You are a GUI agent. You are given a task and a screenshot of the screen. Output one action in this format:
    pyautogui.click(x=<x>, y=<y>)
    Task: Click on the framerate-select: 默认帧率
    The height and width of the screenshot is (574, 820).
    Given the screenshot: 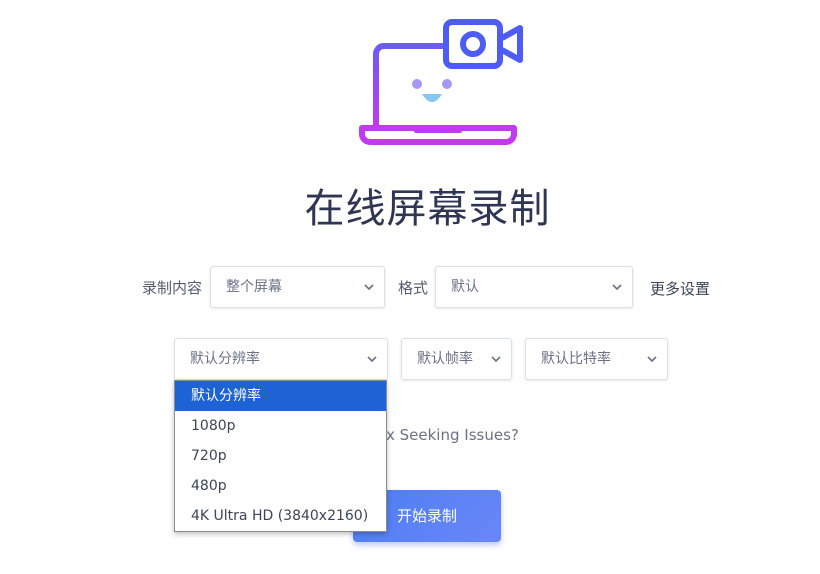 What is the action you would take?
    pyautogui.click(x=456, y=359)
    